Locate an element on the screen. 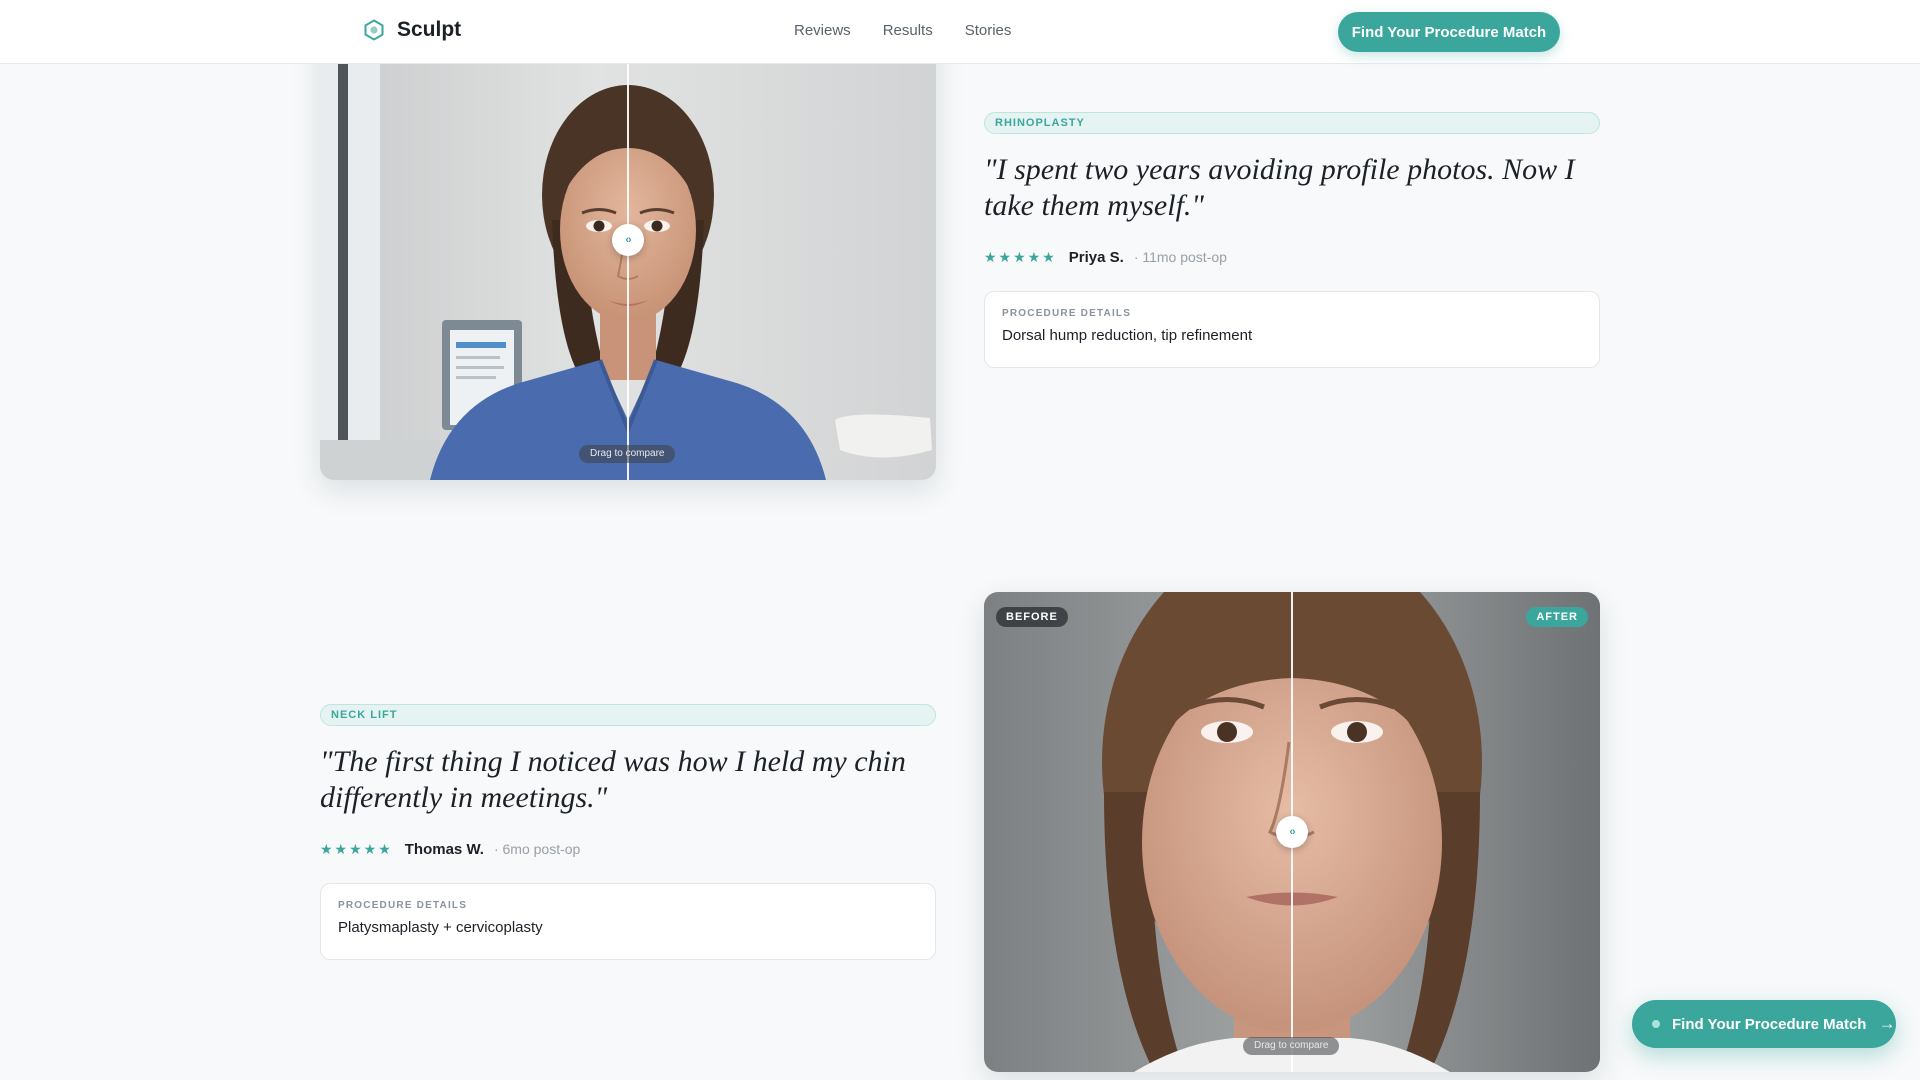 The image size is (1920, 1080). before-after-slider: ‹› Drag to compare is located at coordinates (628, 250).